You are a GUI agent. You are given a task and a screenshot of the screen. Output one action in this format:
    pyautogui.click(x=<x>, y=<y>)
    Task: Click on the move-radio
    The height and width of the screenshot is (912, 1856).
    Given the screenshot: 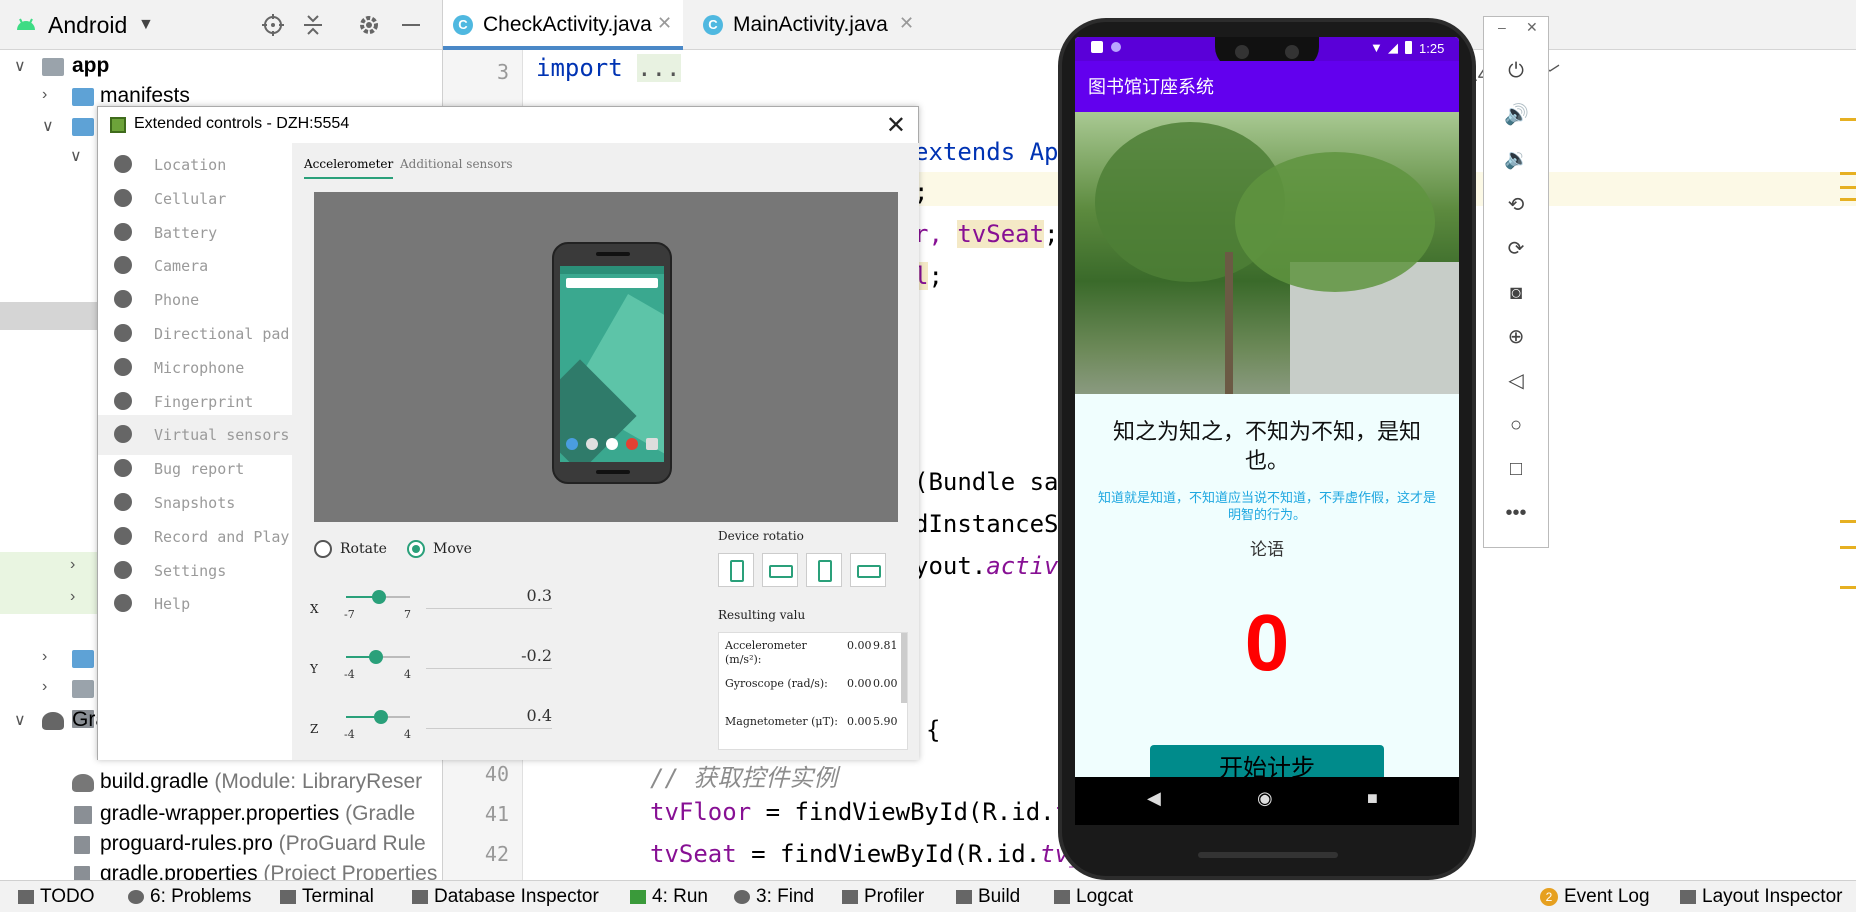 What is the action you would take?
    pyautogui.click(x=416, y=549)
    